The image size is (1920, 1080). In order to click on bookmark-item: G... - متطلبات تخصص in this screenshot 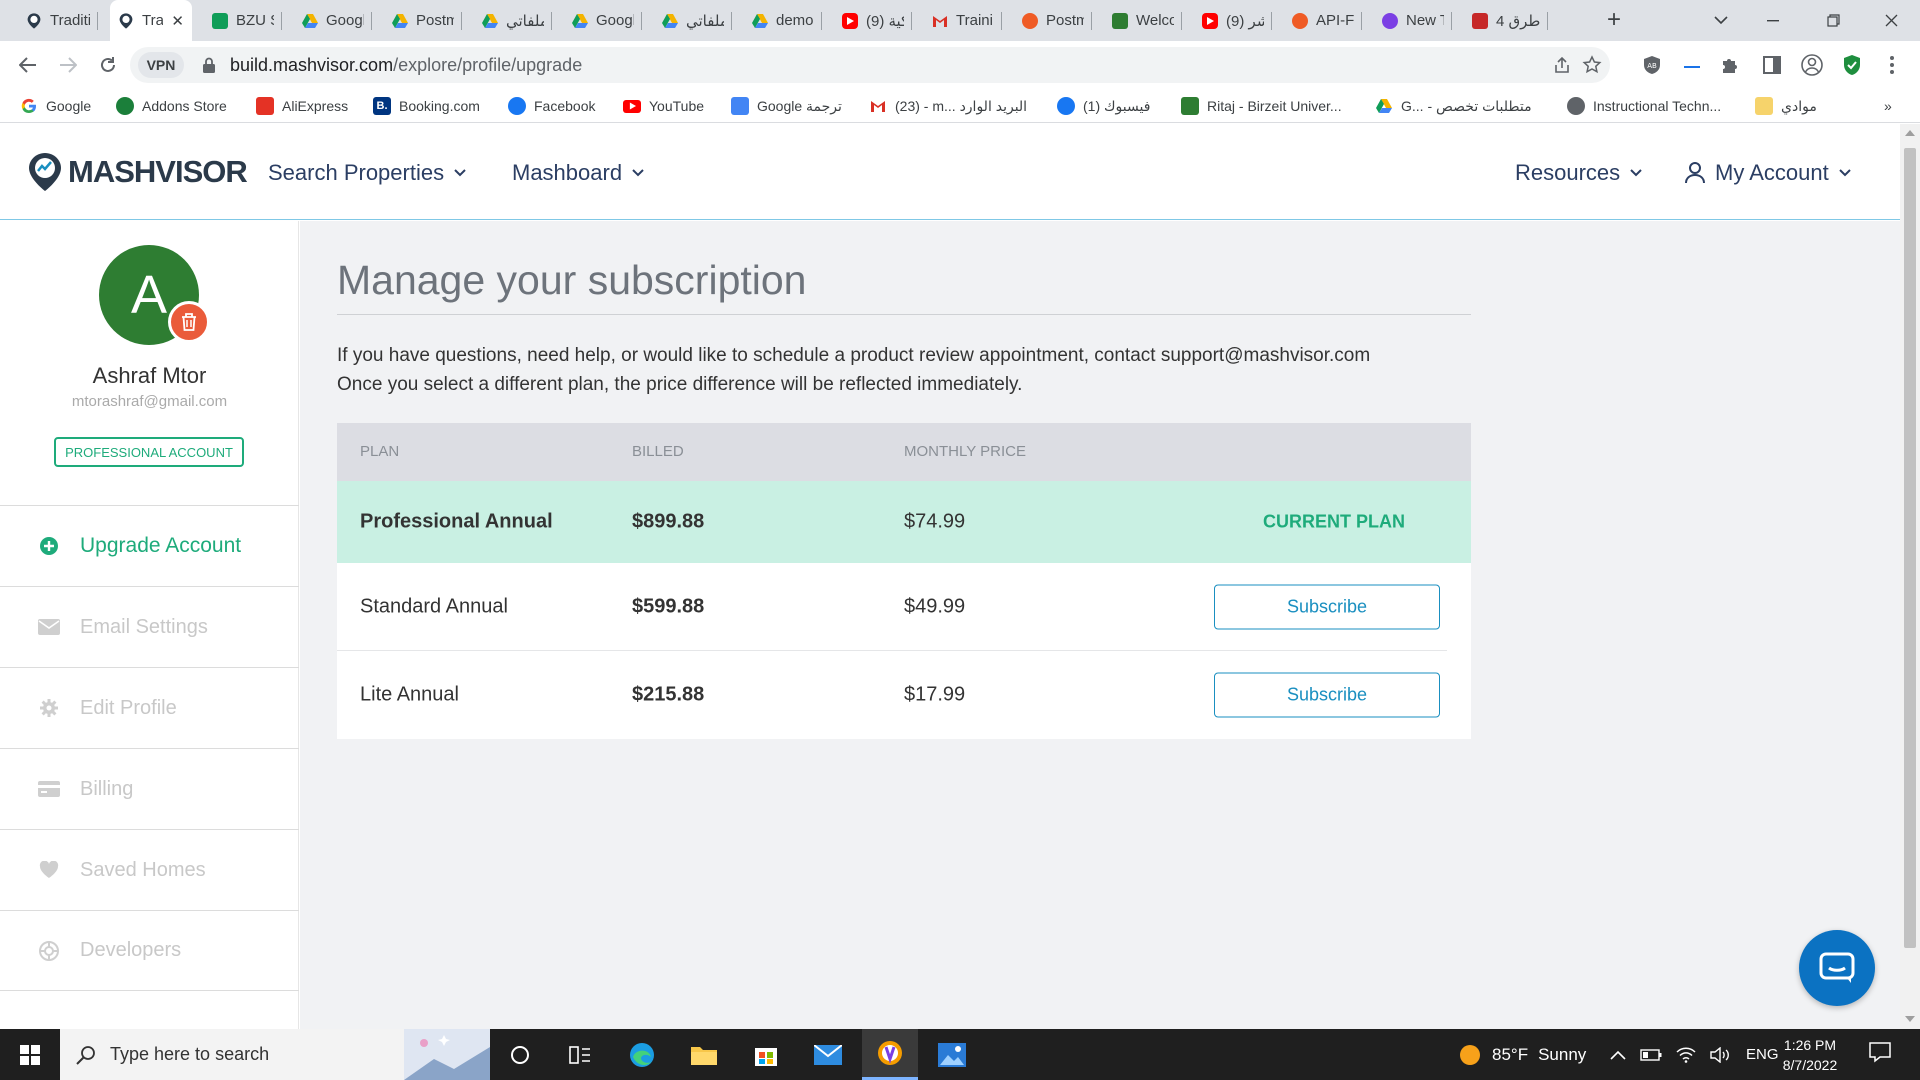, I will do `click(1453, 106)`.